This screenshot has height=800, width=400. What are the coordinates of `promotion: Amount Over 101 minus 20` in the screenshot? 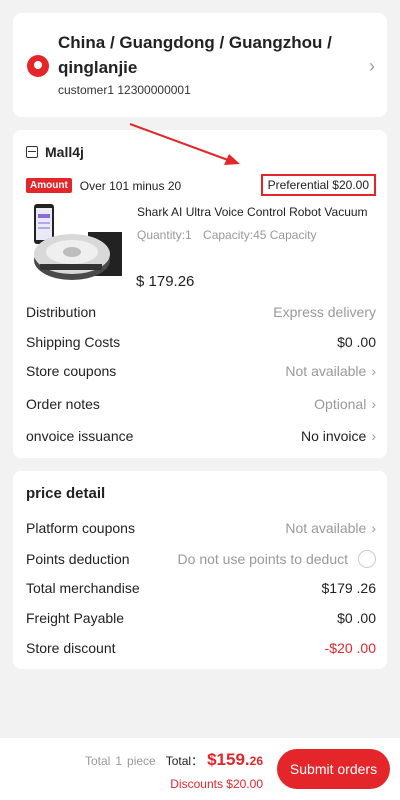 It's located at (103, 185).